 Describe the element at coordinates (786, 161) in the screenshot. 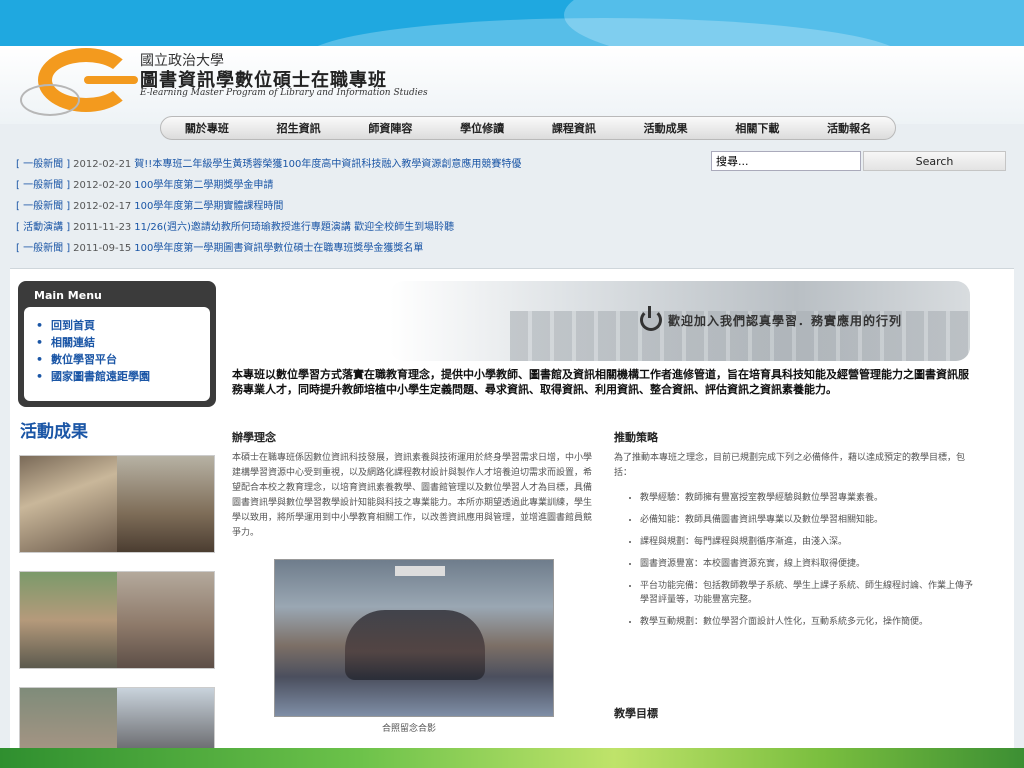

I see `search-input` at that location.